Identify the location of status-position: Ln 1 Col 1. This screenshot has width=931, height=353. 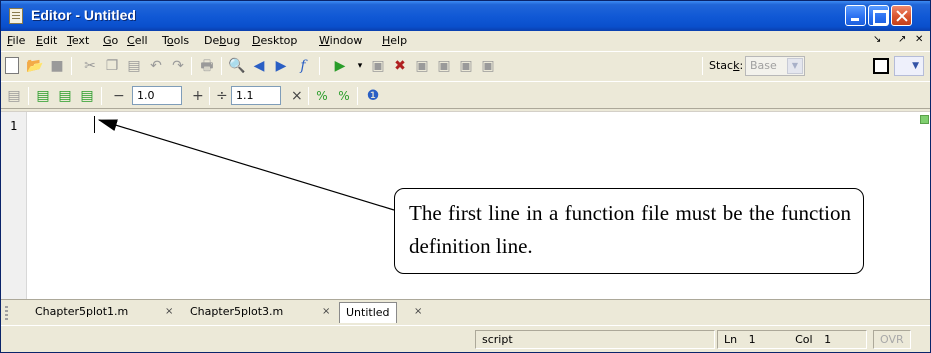
(792, 339).